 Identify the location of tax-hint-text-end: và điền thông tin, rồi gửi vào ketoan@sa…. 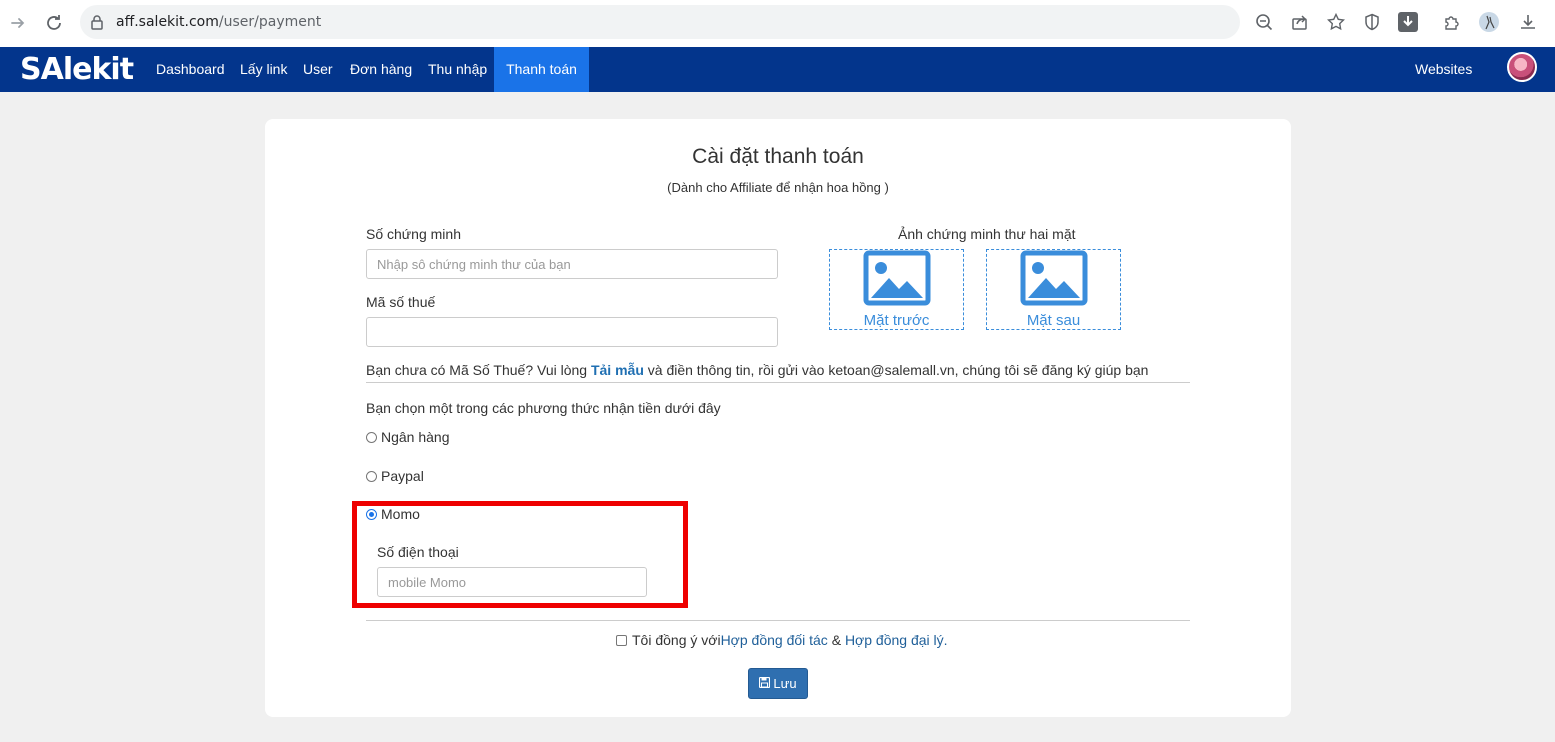
(896, 370).